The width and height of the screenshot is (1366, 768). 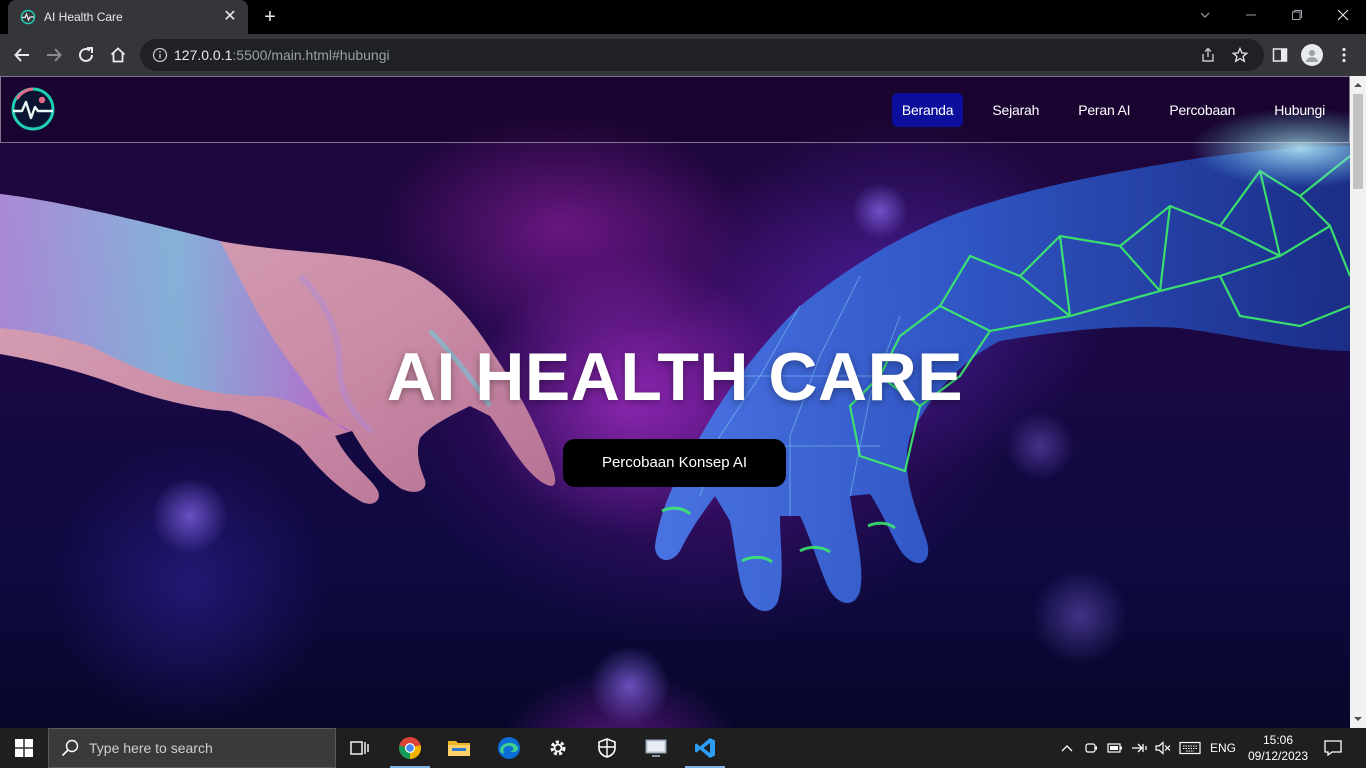 I want to click on profile-icon, so click(x=1312, y=55).